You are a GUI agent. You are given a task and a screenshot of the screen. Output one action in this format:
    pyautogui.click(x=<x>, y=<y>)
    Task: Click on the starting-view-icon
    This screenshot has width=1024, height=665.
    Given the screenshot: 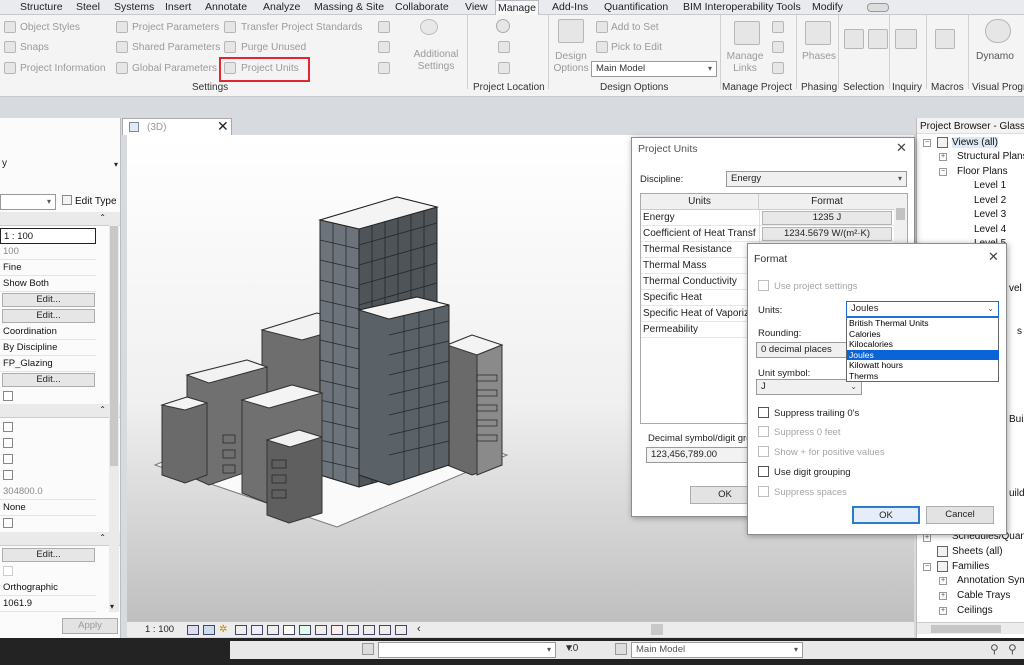 What is the action you would take?
    pyautogui.click(x=778, y=47)
    